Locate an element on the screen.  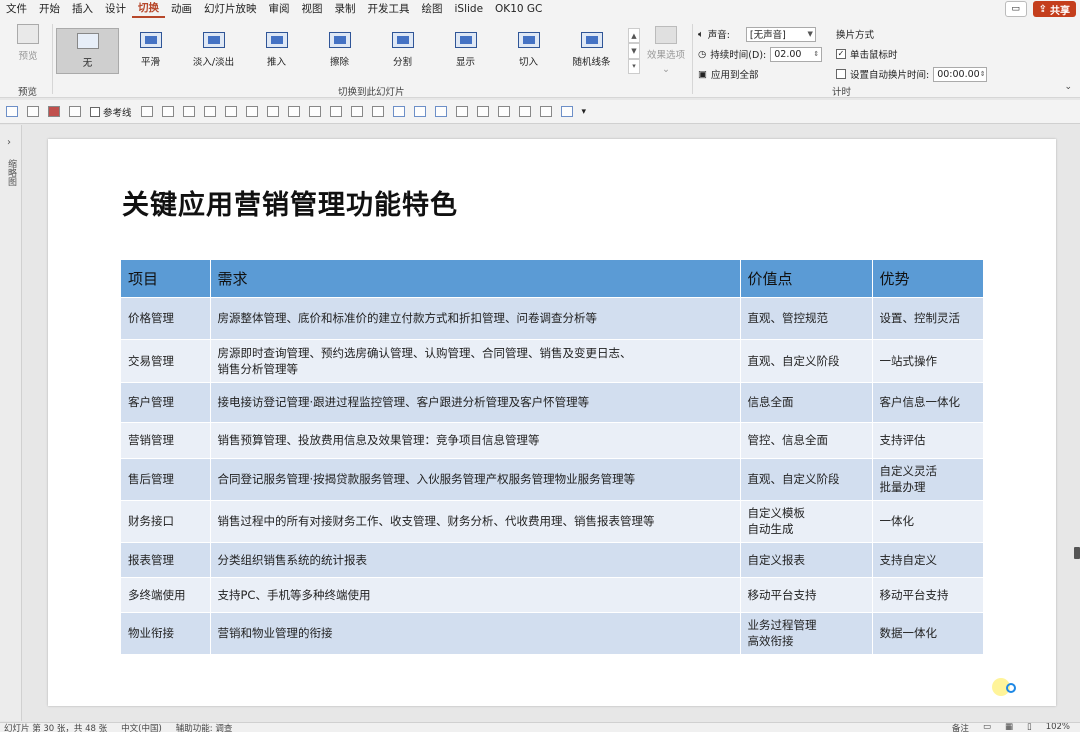
comments-button: ▭ is located at coordinates (1015, 9).